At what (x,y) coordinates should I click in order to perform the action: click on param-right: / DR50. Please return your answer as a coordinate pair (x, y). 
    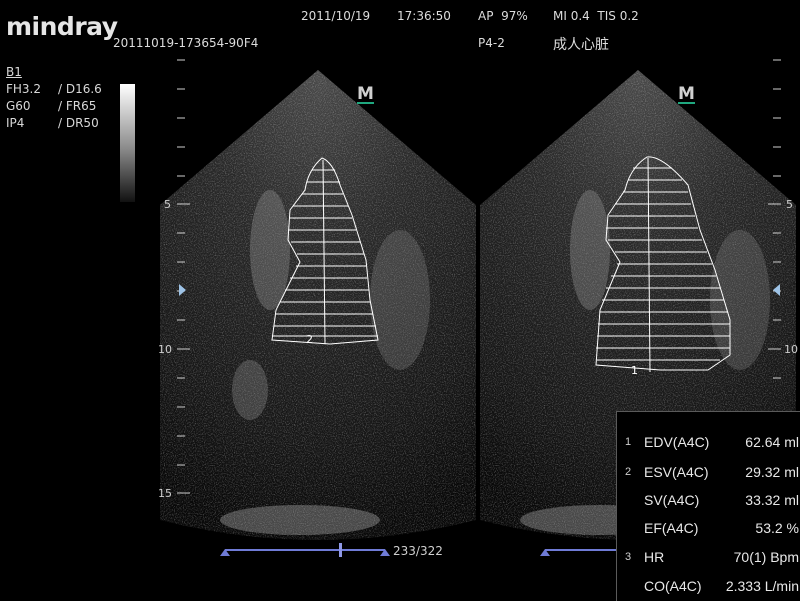
    Looking at the image, I should click on (78, 123).